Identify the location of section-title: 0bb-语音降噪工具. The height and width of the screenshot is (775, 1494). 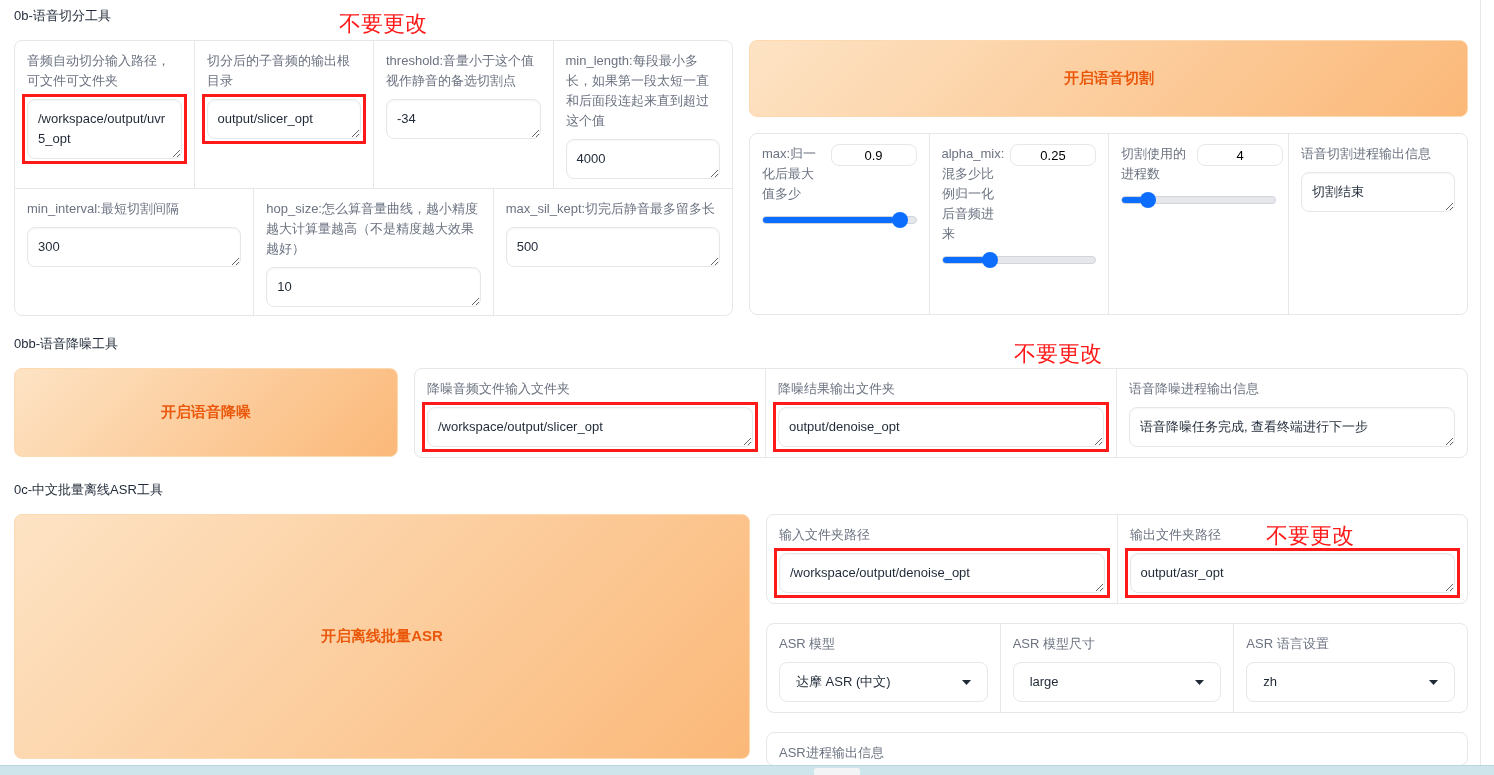
(66, 344).